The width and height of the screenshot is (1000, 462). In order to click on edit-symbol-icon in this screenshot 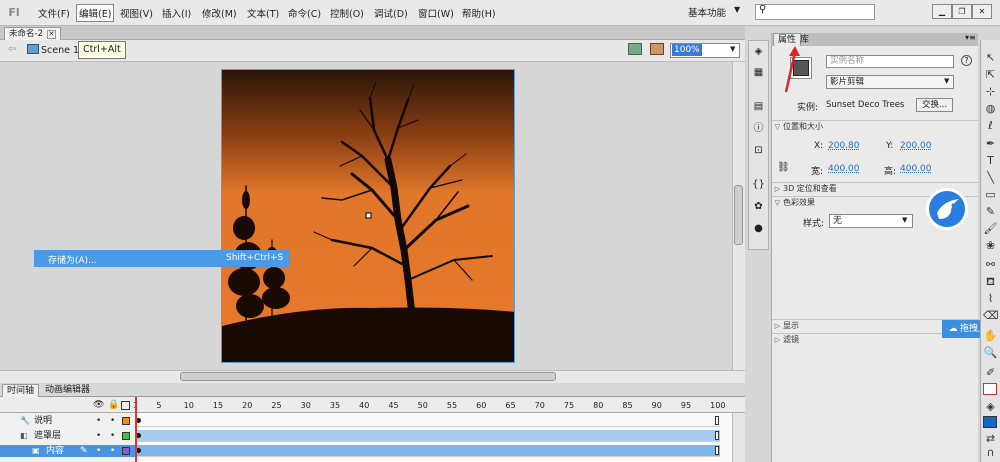, I will do `click(657, 49)`.